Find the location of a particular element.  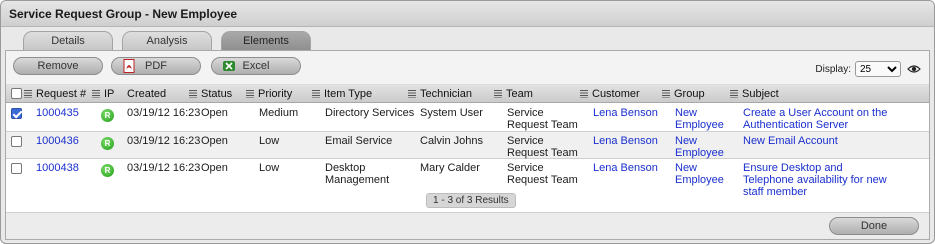

request-number-link: 1000435 is located at coordinates (57, 113).